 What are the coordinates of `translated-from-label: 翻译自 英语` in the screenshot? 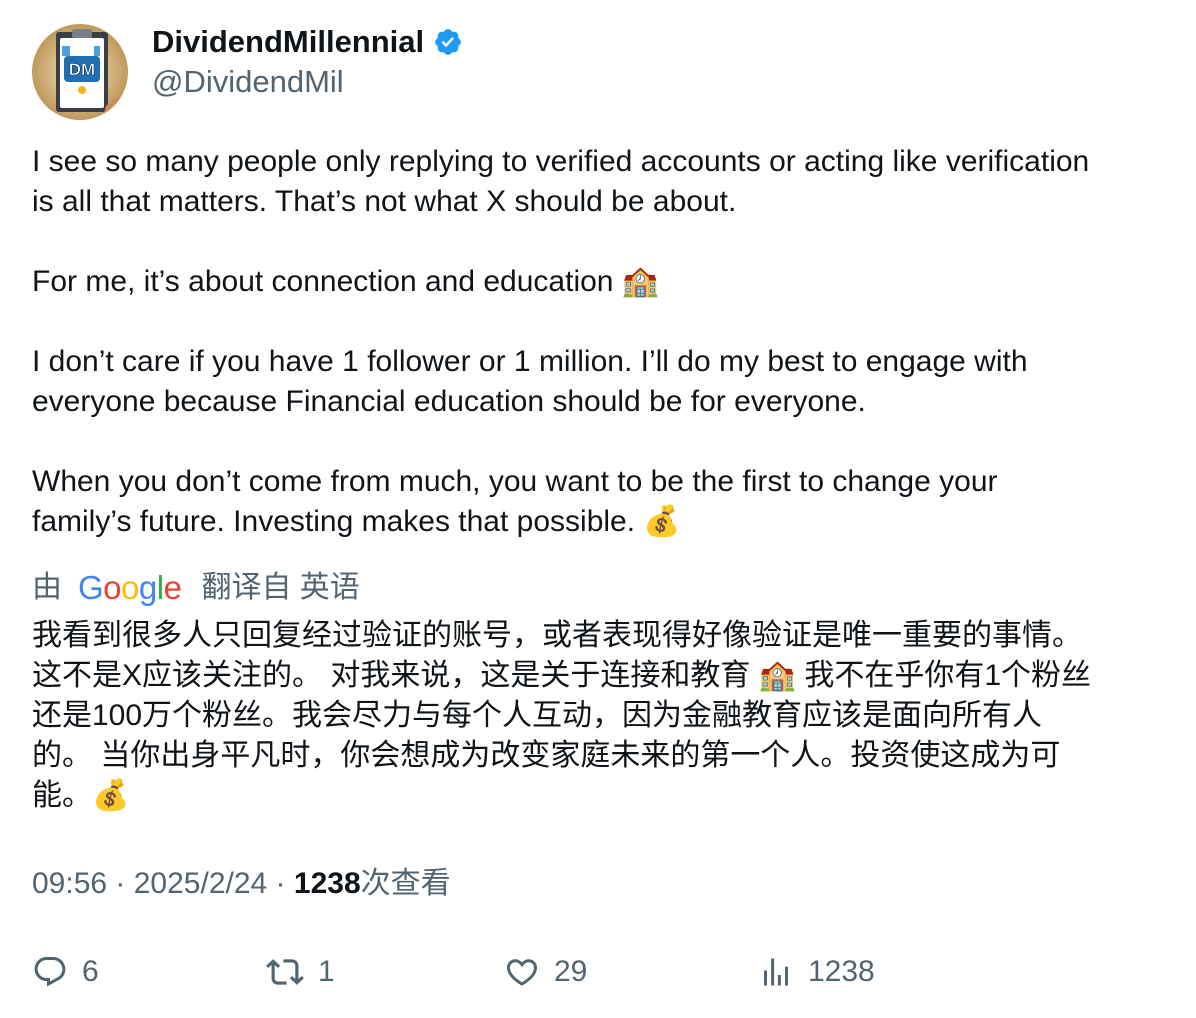 It's located at (280, 588).